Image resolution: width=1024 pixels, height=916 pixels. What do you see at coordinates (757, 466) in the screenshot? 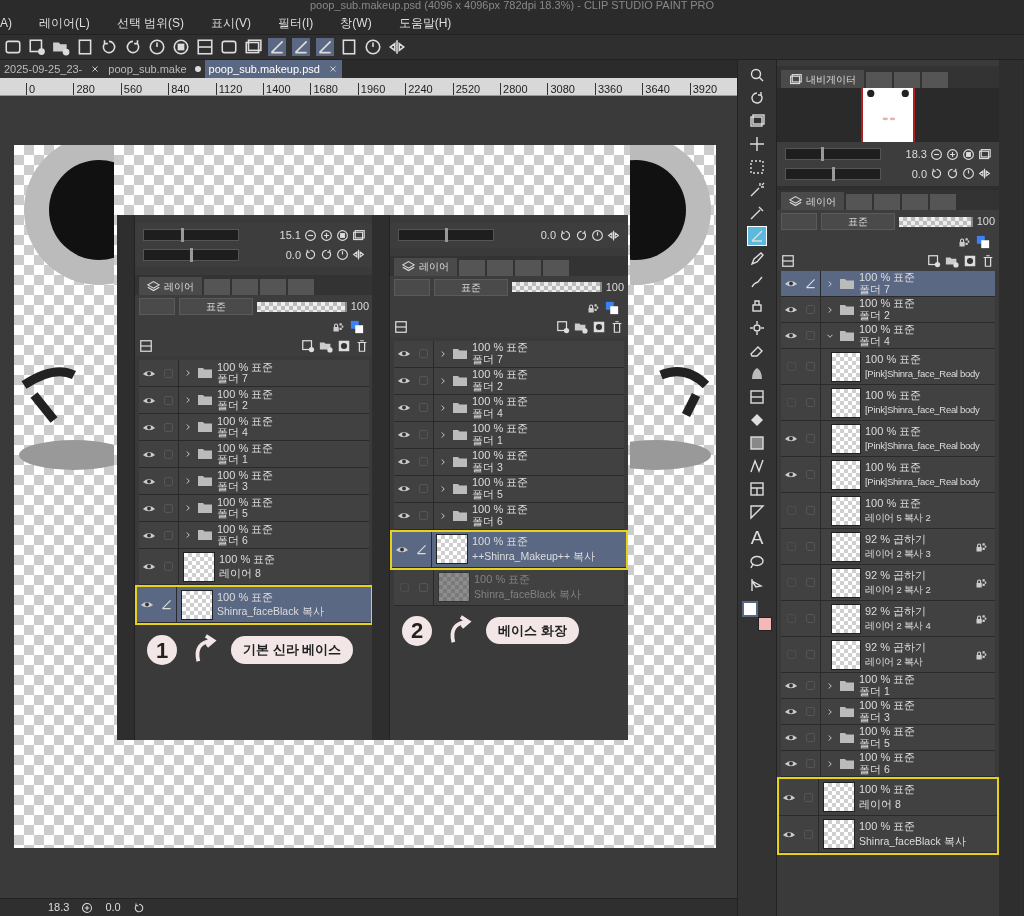
I see `curve-tool-icon` at bounding box center [757, 466].